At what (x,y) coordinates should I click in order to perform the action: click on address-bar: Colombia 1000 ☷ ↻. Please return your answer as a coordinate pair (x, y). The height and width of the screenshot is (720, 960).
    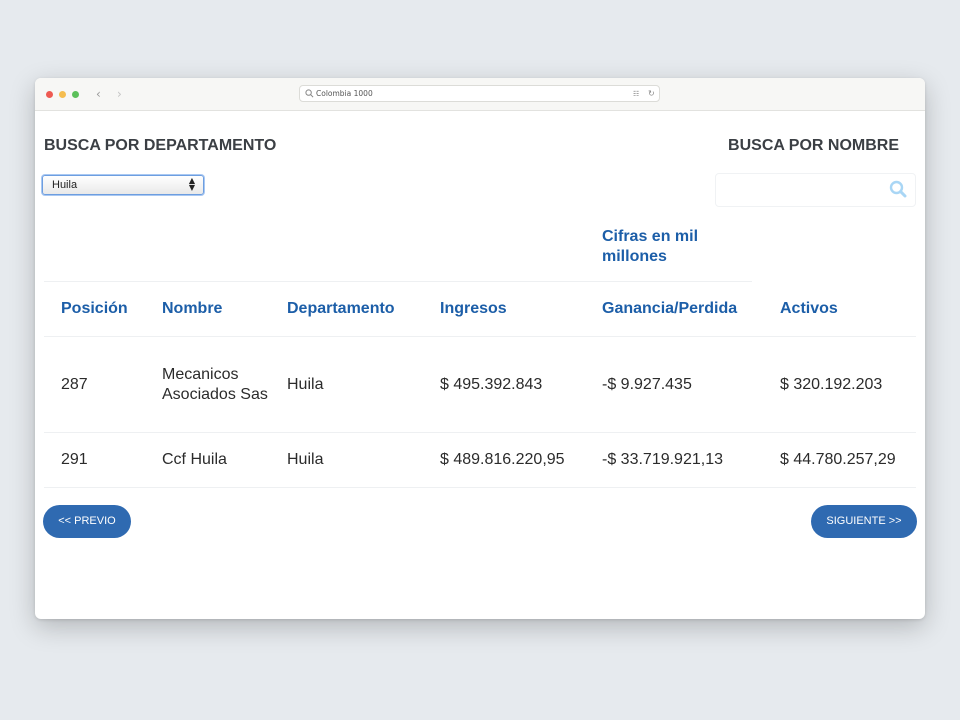
    Looking at the image, I should click on (479, 93).